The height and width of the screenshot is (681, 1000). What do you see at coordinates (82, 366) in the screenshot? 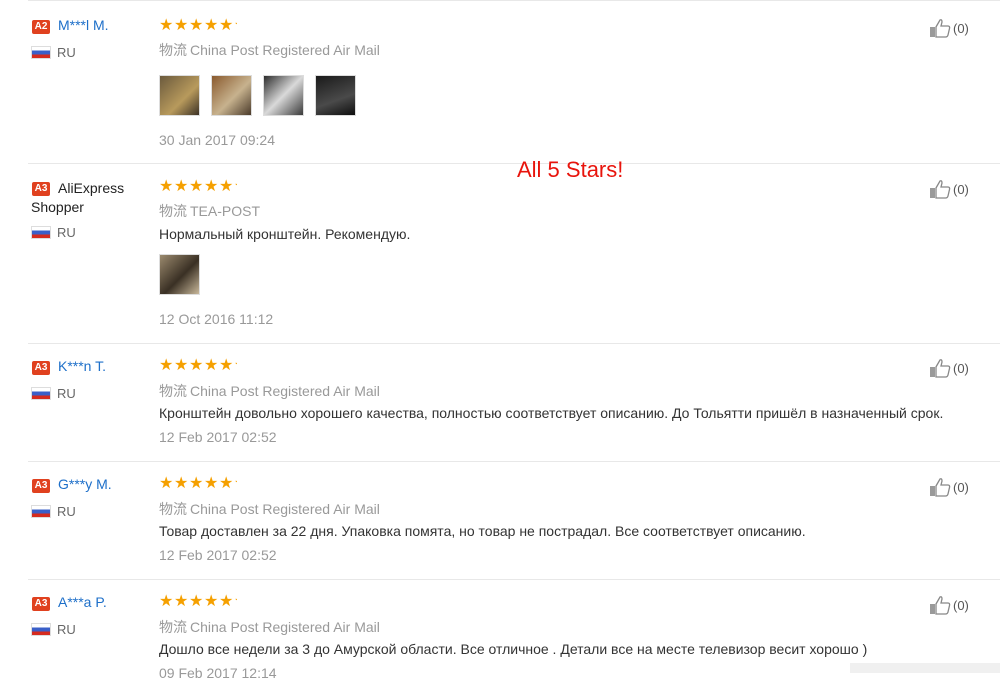
I see `buyer-name: K***n T.` at bounding box center [82, 366].